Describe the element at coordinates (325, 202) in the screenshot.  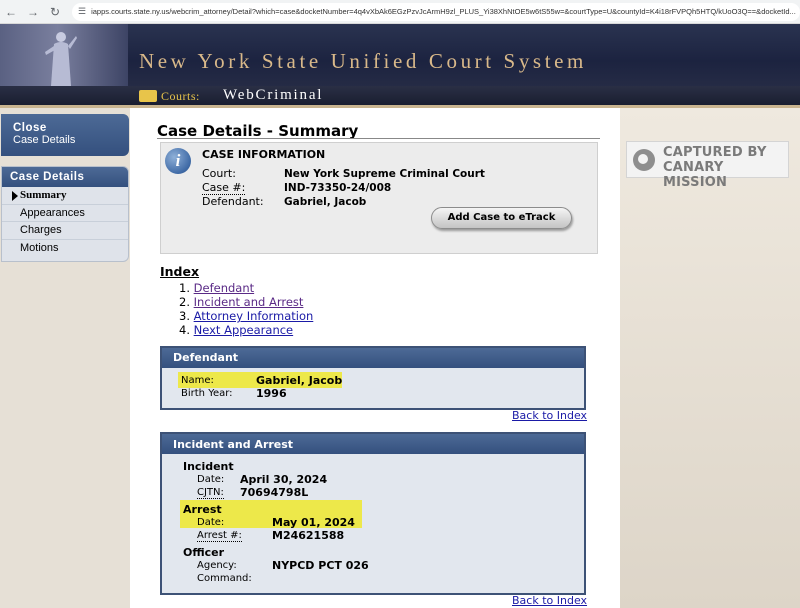
I see `defendant-value: Gabriel, Jacob` at that location.